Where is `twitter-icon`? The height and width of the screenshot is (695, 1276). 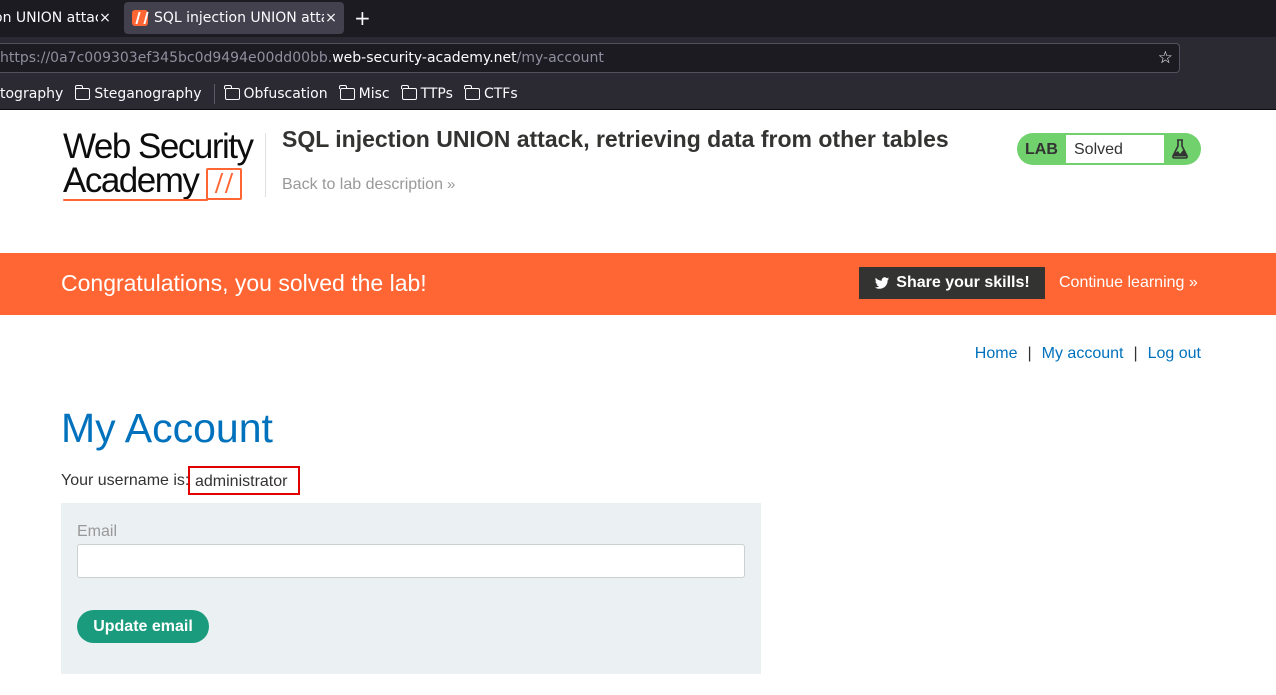 twitter-icon is located at coordinates (882, 282).